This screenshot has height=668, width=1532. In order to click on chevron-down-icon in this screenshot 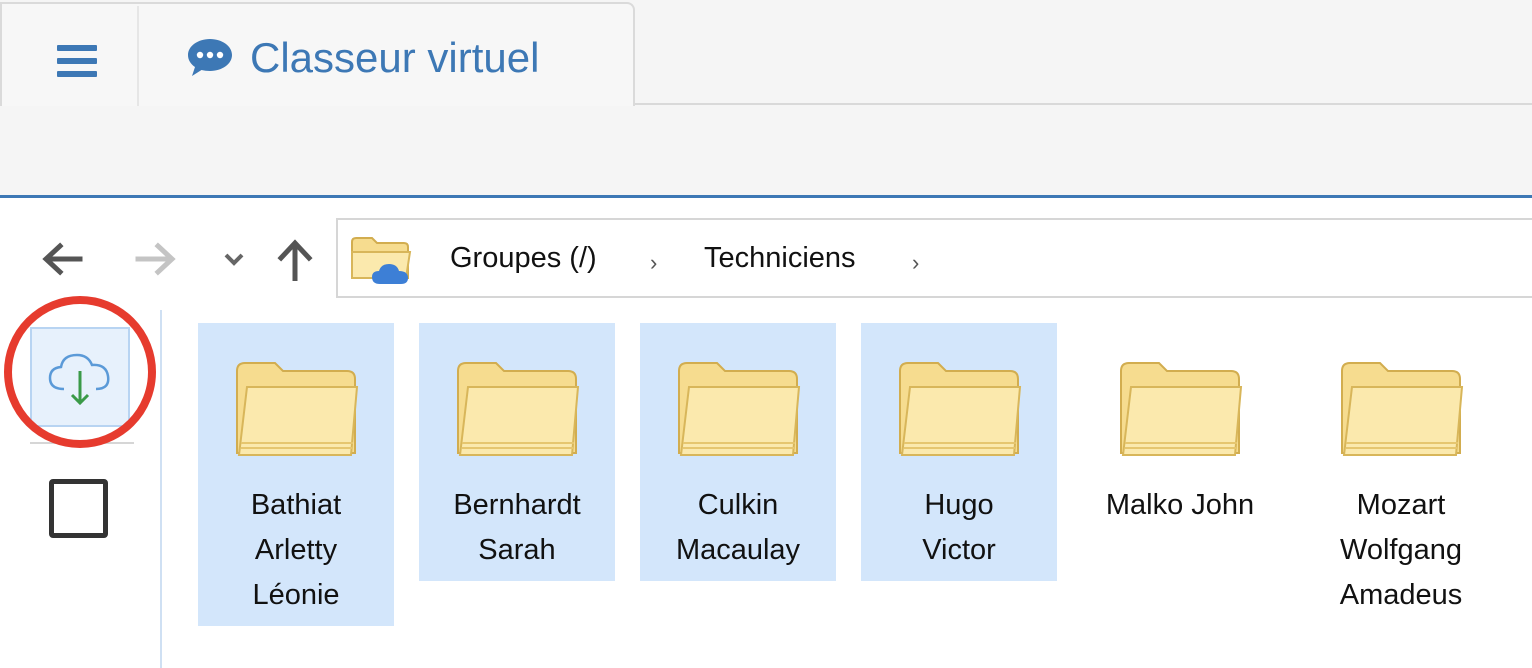, I will do `click(234, 259)`.